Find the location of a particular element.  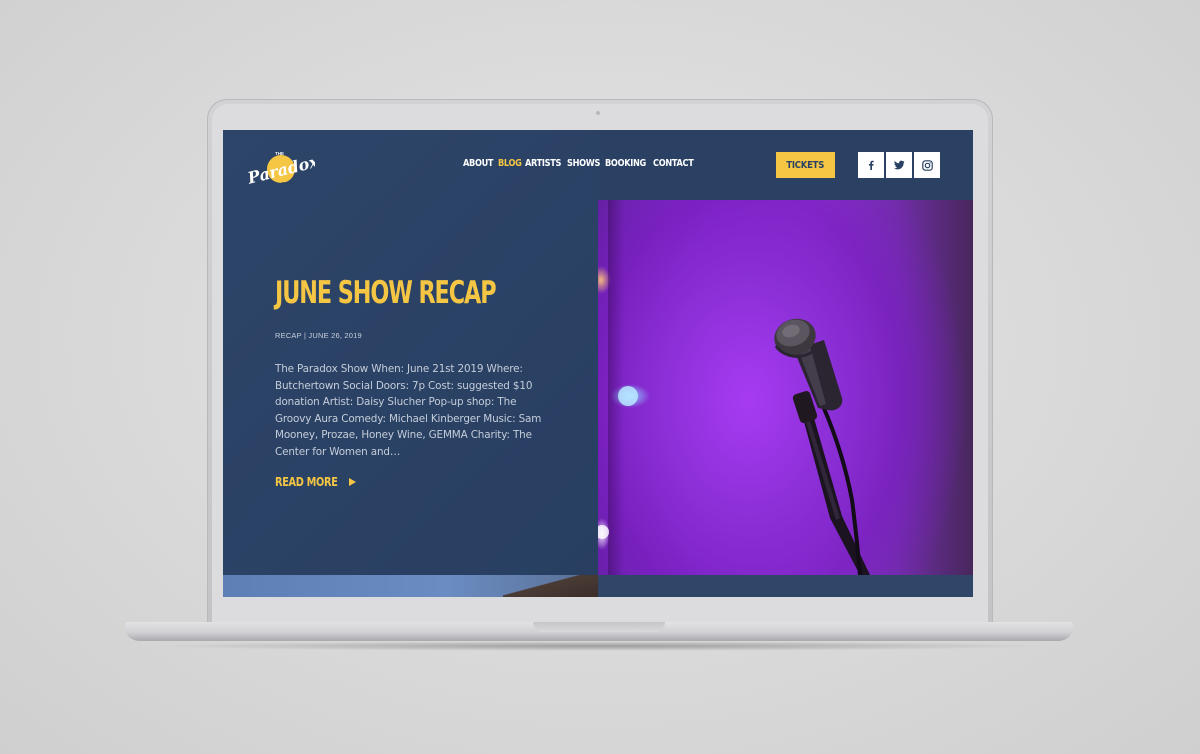

instagram-icon is located at coordinates (927, 165).